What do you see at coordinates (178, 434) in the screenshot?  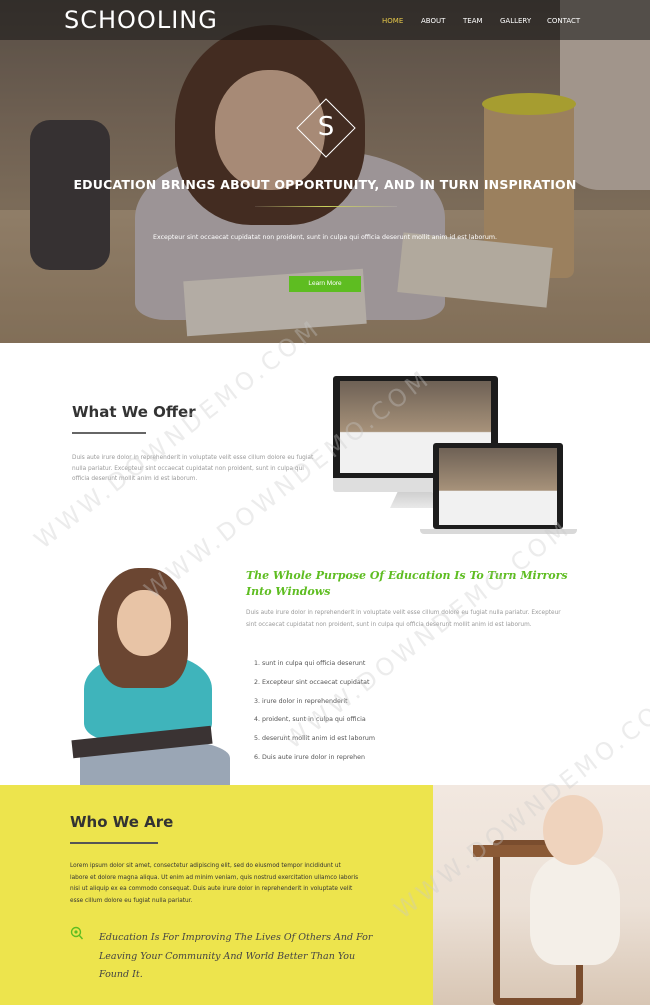 I see `watermark: WWW.DOWNDEMO.COM` at bounding box center [178, 434].